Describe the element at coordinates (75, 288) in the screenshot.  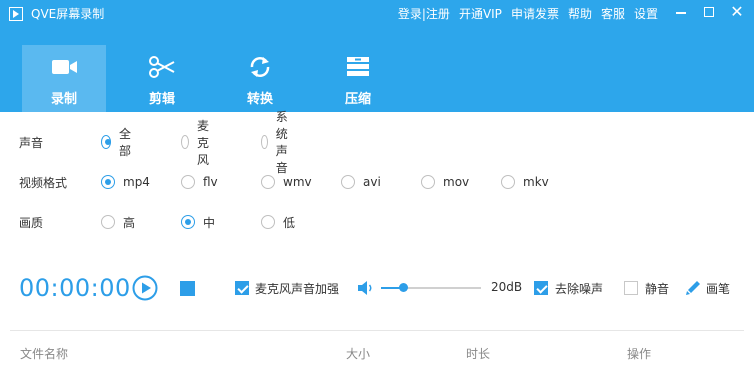
I see `recording-timer: 00:00:00` at that location.